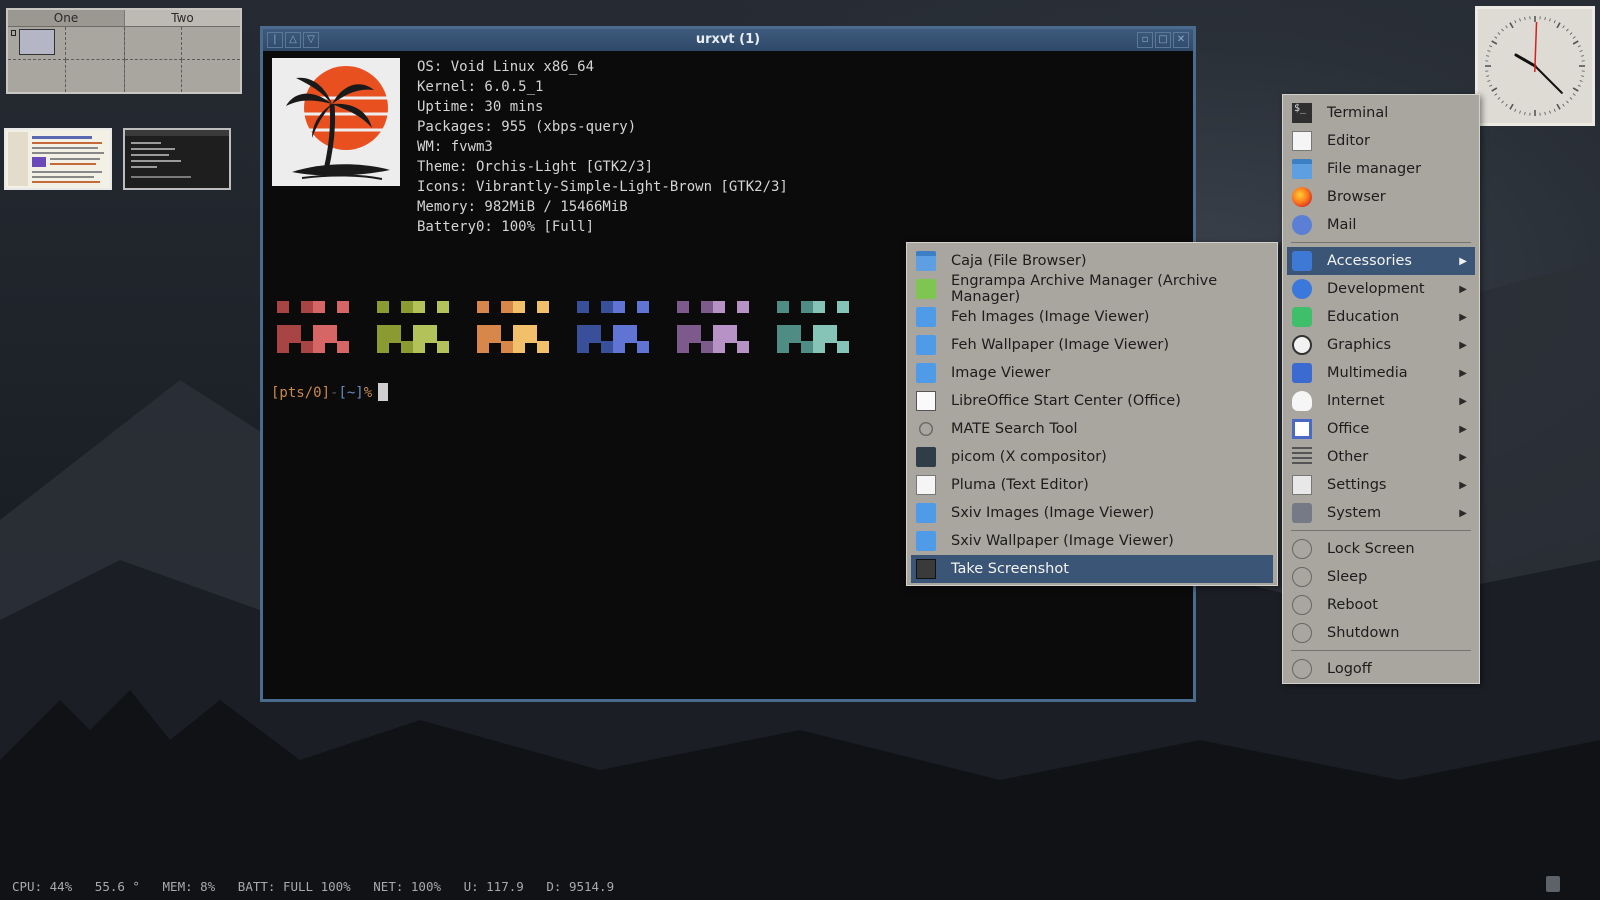  Describe the element at coordinates (293, 40) in the screenshot. I see `raise-window-icon: △` at that location.